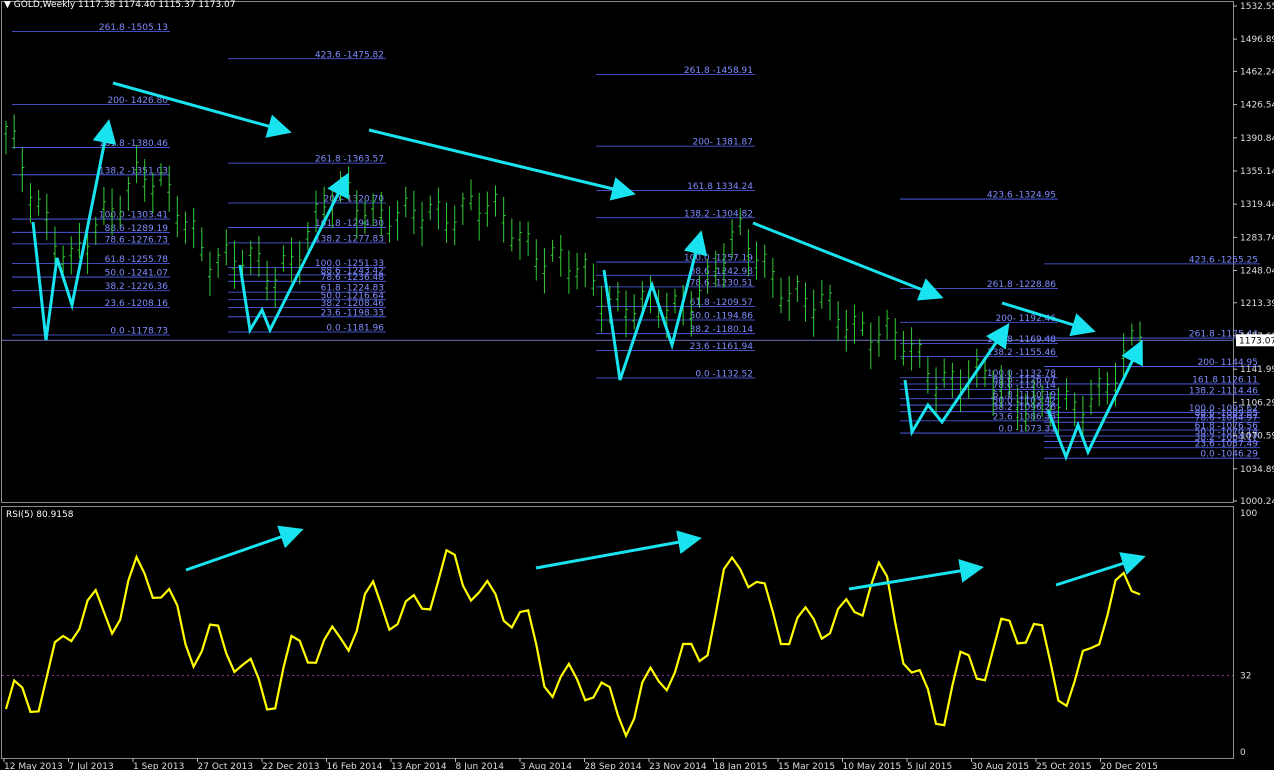  I want to click on price-tick-label: 1248.04, so click(1257, 272).